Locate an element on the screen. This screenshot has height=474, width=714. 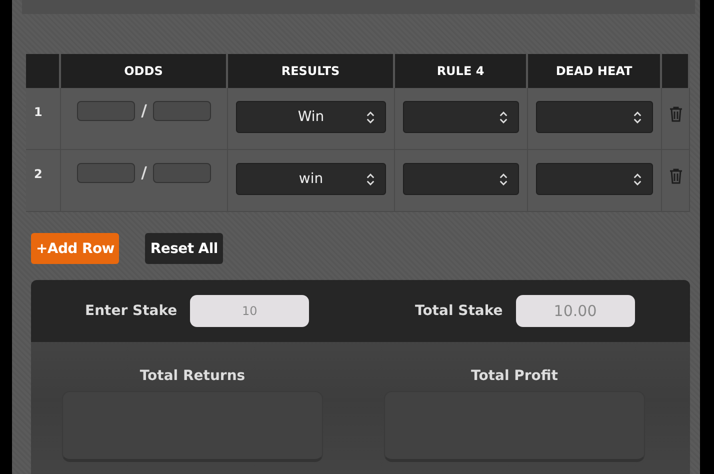
column-header: RESULTS is located at coordinates (311, 71).